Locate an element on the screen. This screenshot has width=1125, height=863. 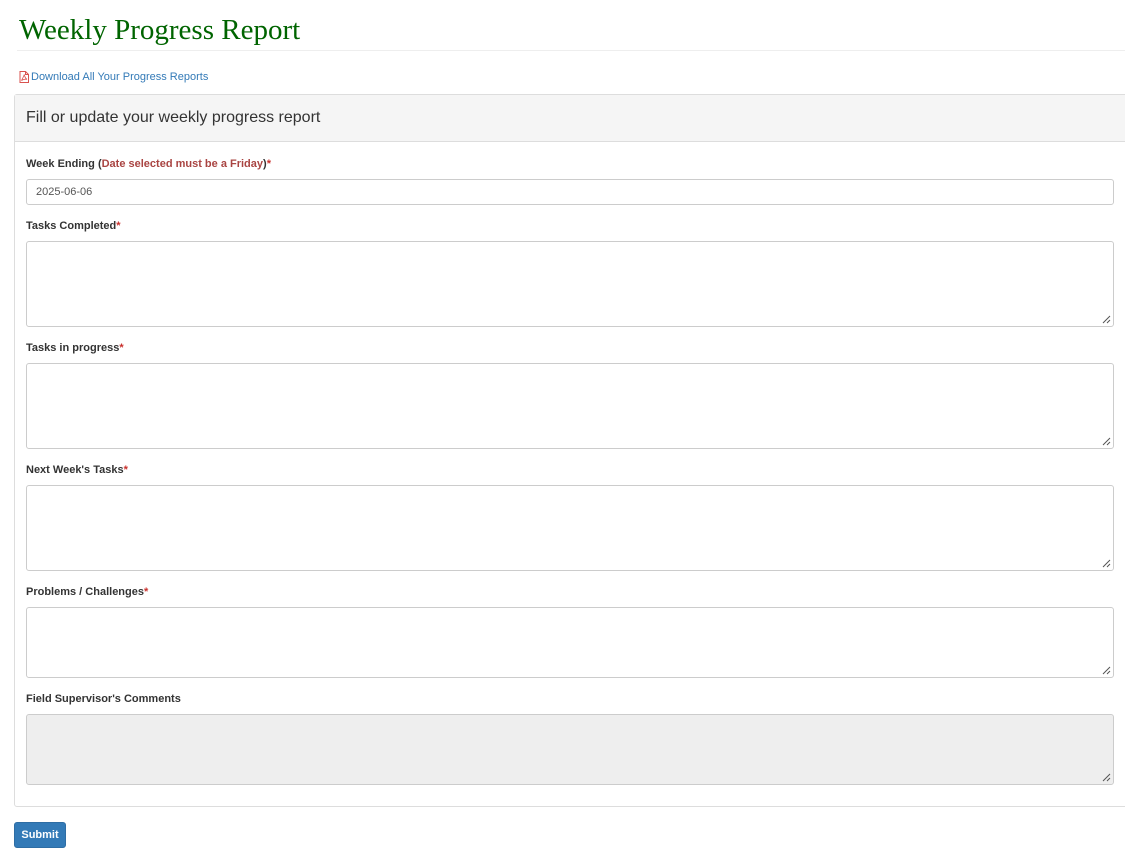
week-ending-date-input: 2025-06-06 is located at coordinates (570, 192).